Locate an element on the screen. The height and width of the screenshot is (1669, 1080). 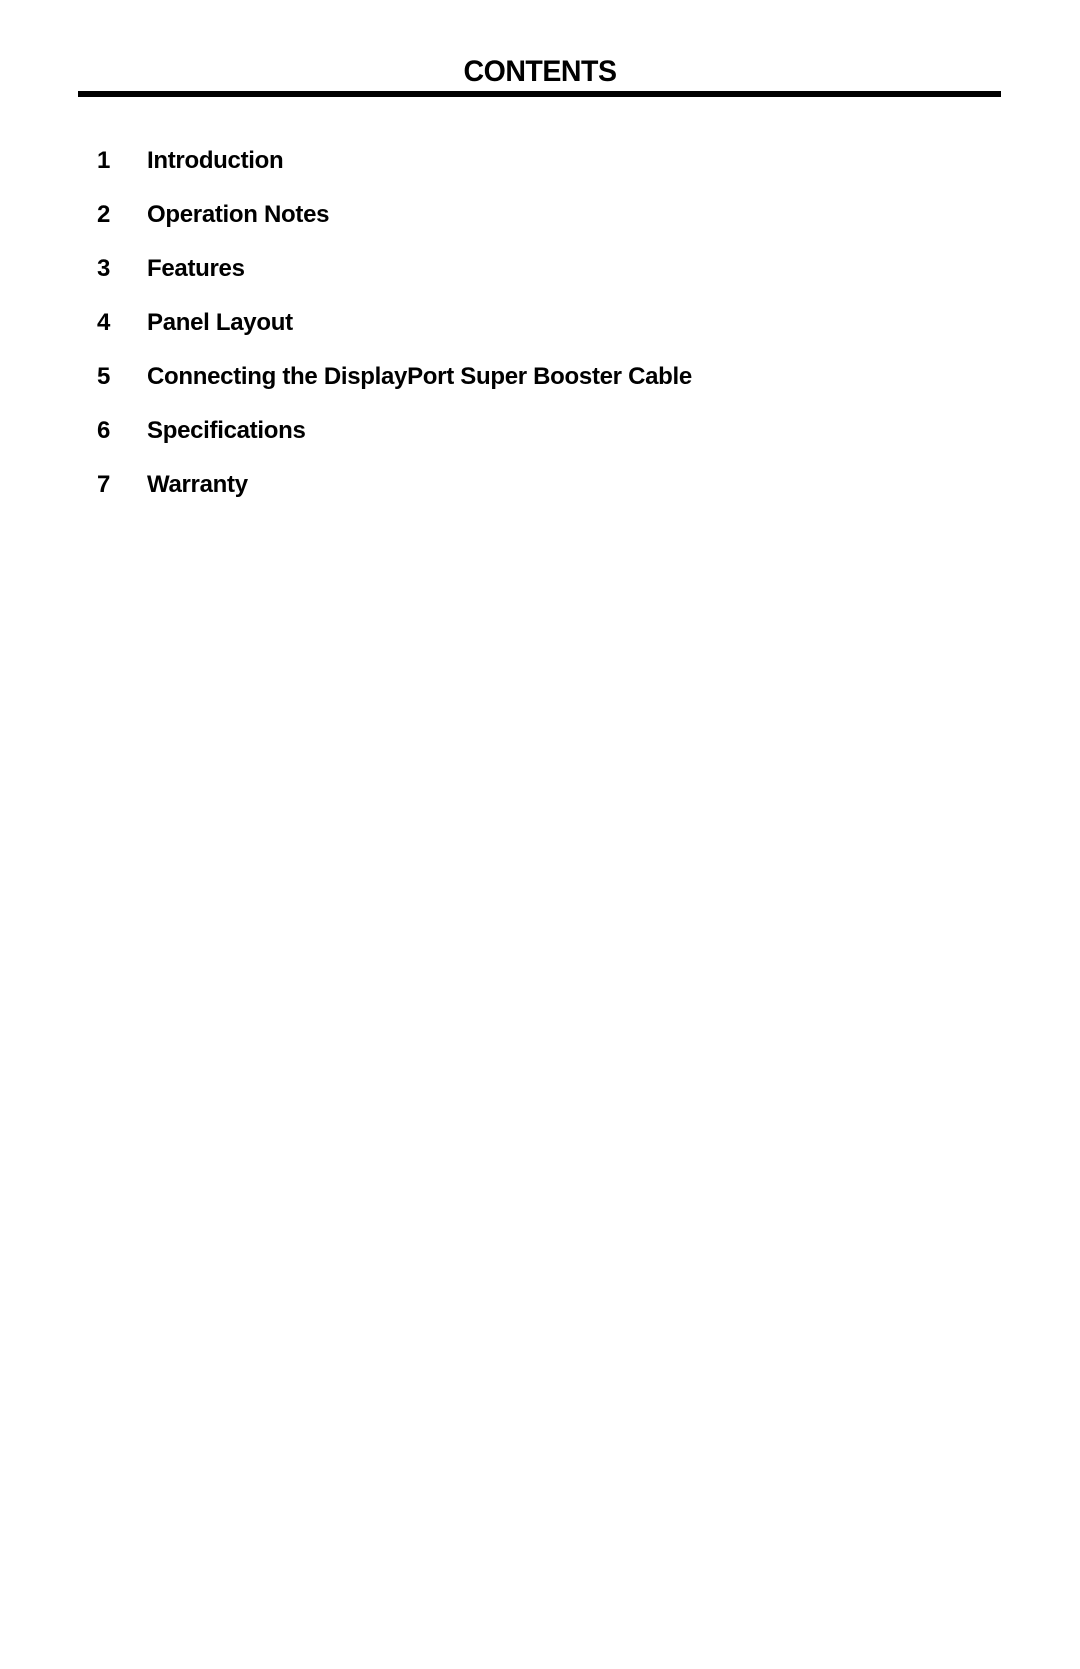
toc-item-number: 7 is located at coordinates (104, 484).